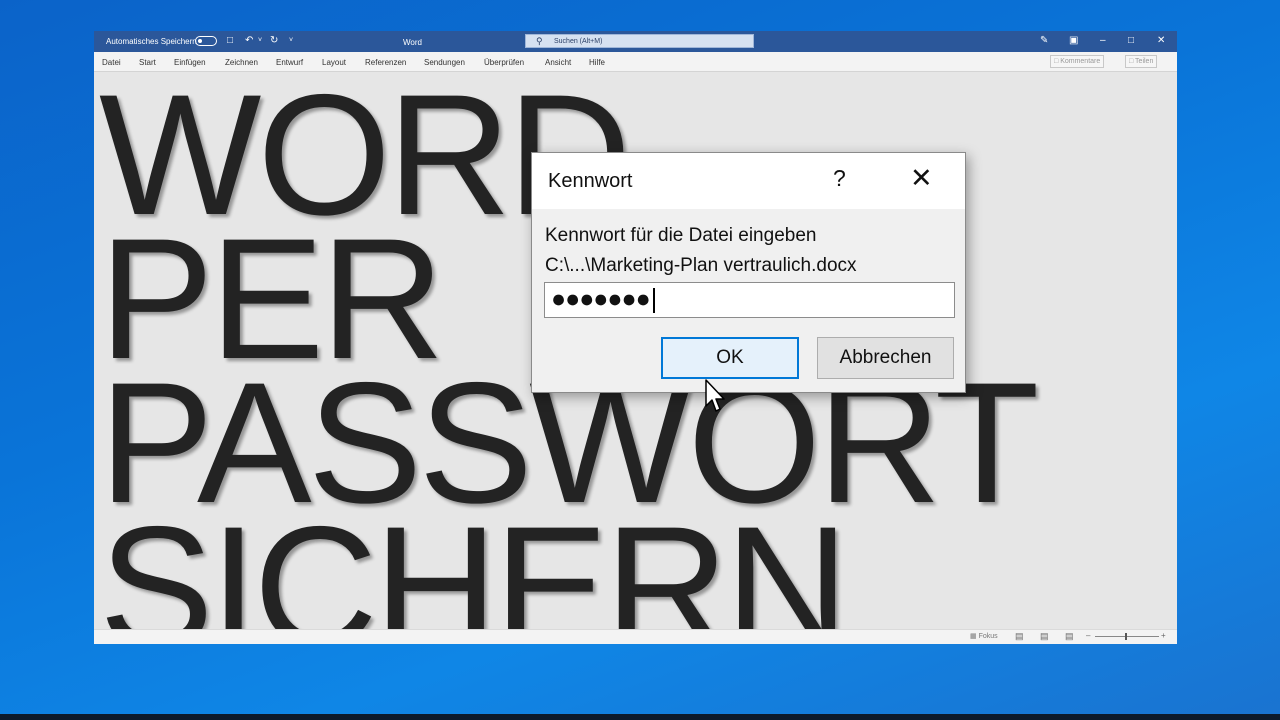 The image size is (1280, 720). Describe the element at coordinates (921, 178) in the screenshot. I see `close-icon: ✕` at that location.